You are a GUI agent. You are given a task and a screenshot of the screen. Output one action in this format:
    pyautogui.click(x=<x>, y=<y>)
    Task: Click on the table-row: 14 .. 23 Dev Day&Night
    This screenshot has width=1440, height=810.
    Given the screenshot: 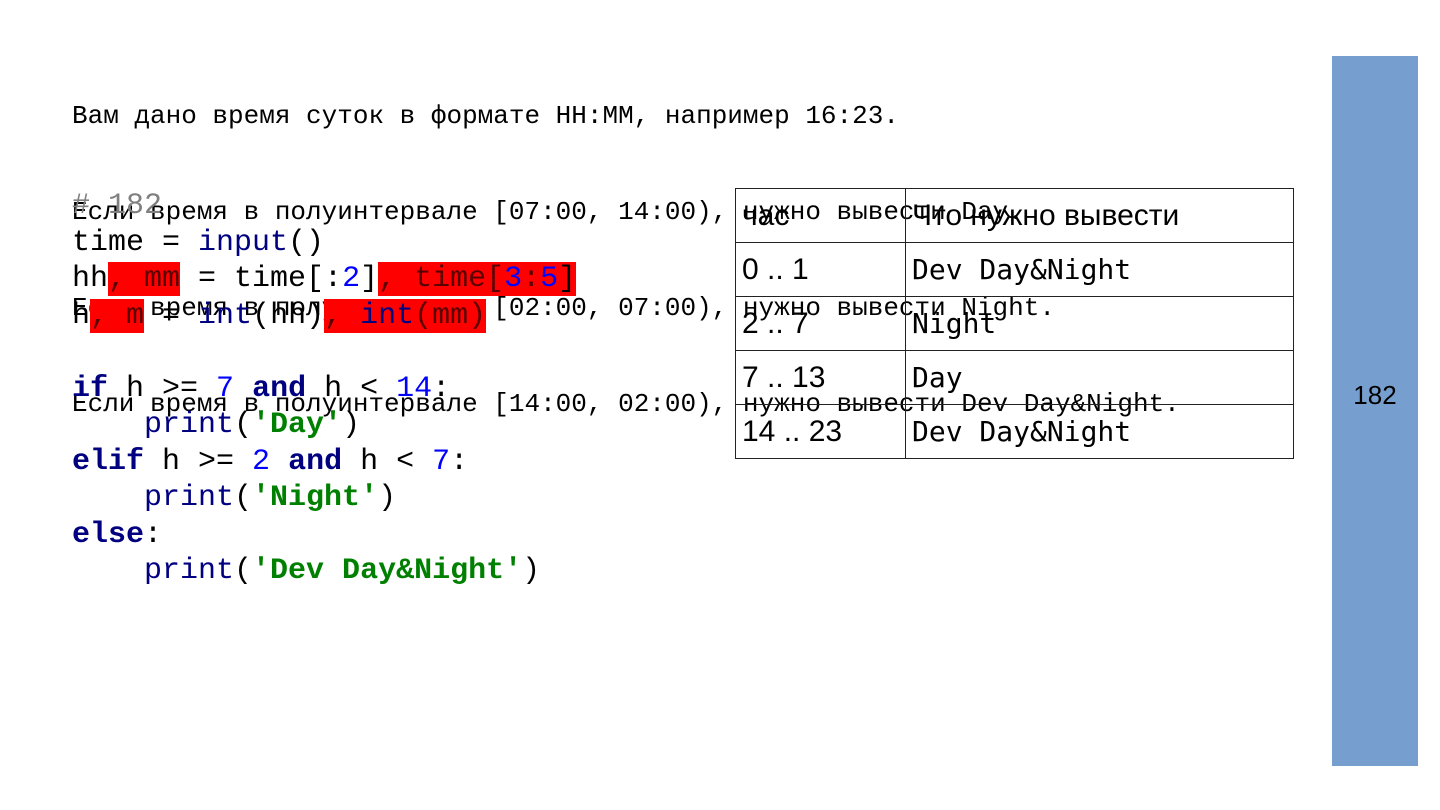 What is the action you would take?
    pyautogui.click(x=1014, y=431)
    